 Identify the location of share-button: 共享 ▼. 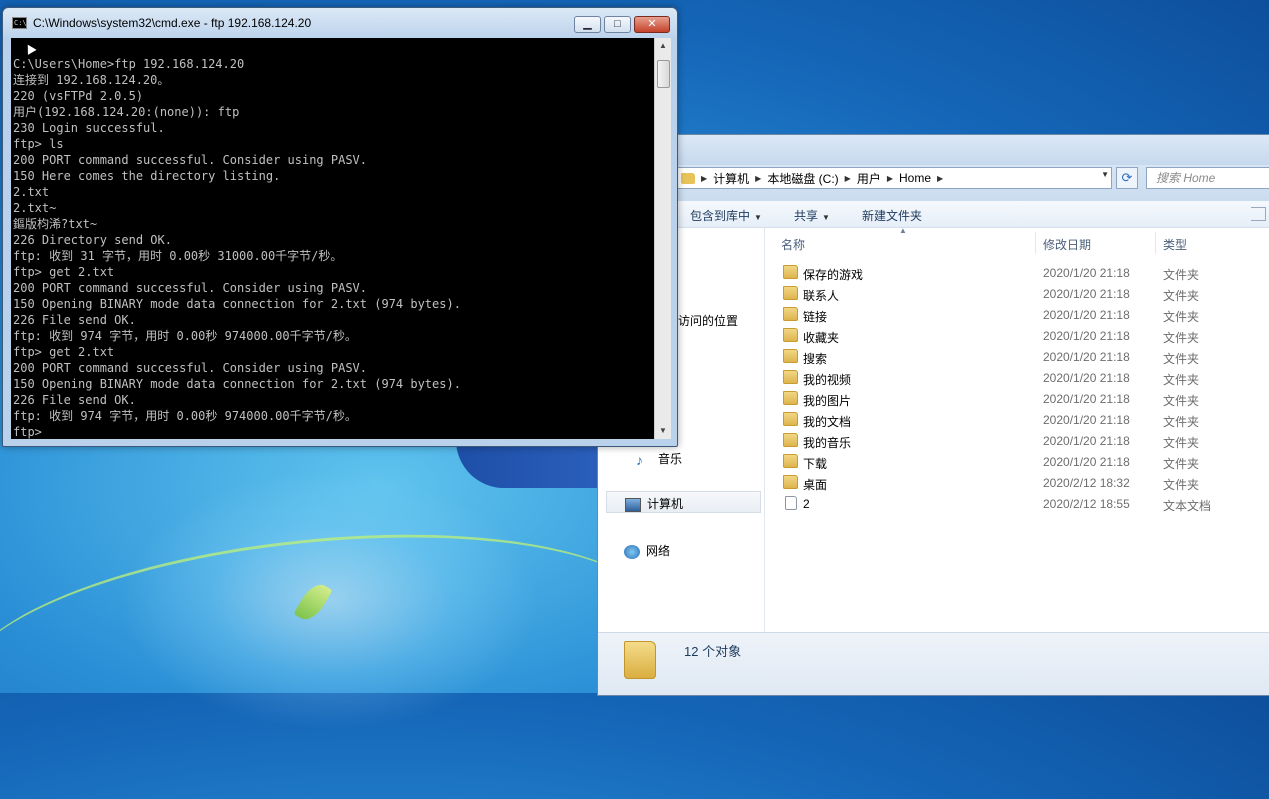
(812, 215).